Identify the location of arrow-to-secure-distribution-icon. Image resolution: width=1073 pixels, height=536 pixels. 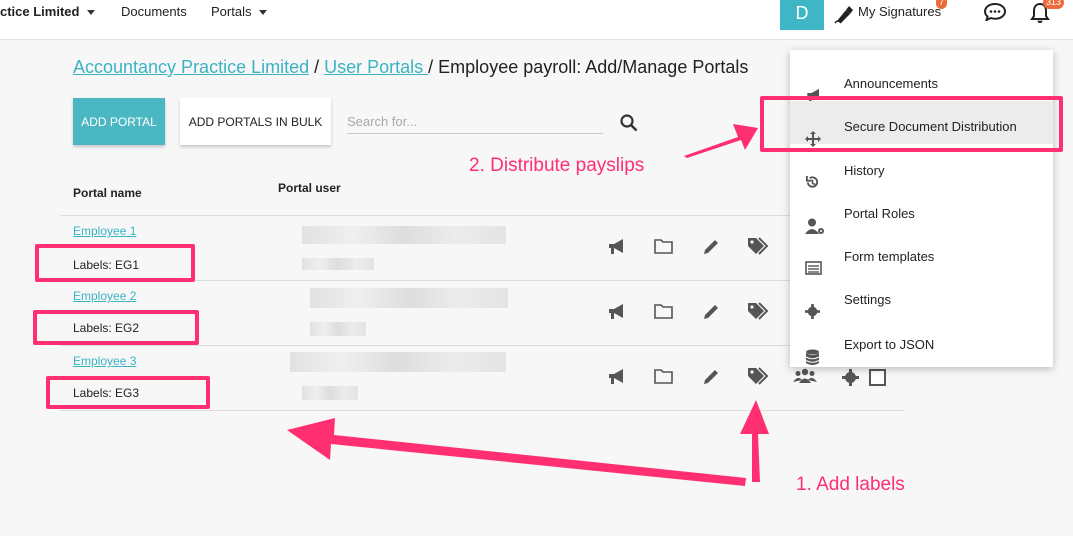
(721, 141).